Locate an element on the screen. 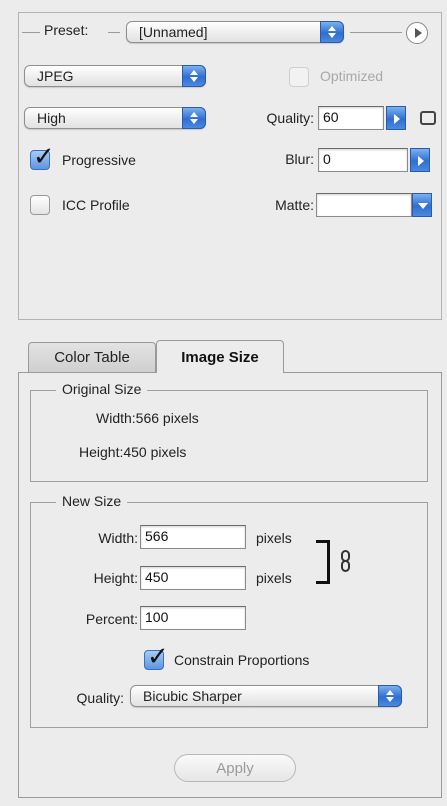  quality-slider-button is located at coordinates (396, 118).